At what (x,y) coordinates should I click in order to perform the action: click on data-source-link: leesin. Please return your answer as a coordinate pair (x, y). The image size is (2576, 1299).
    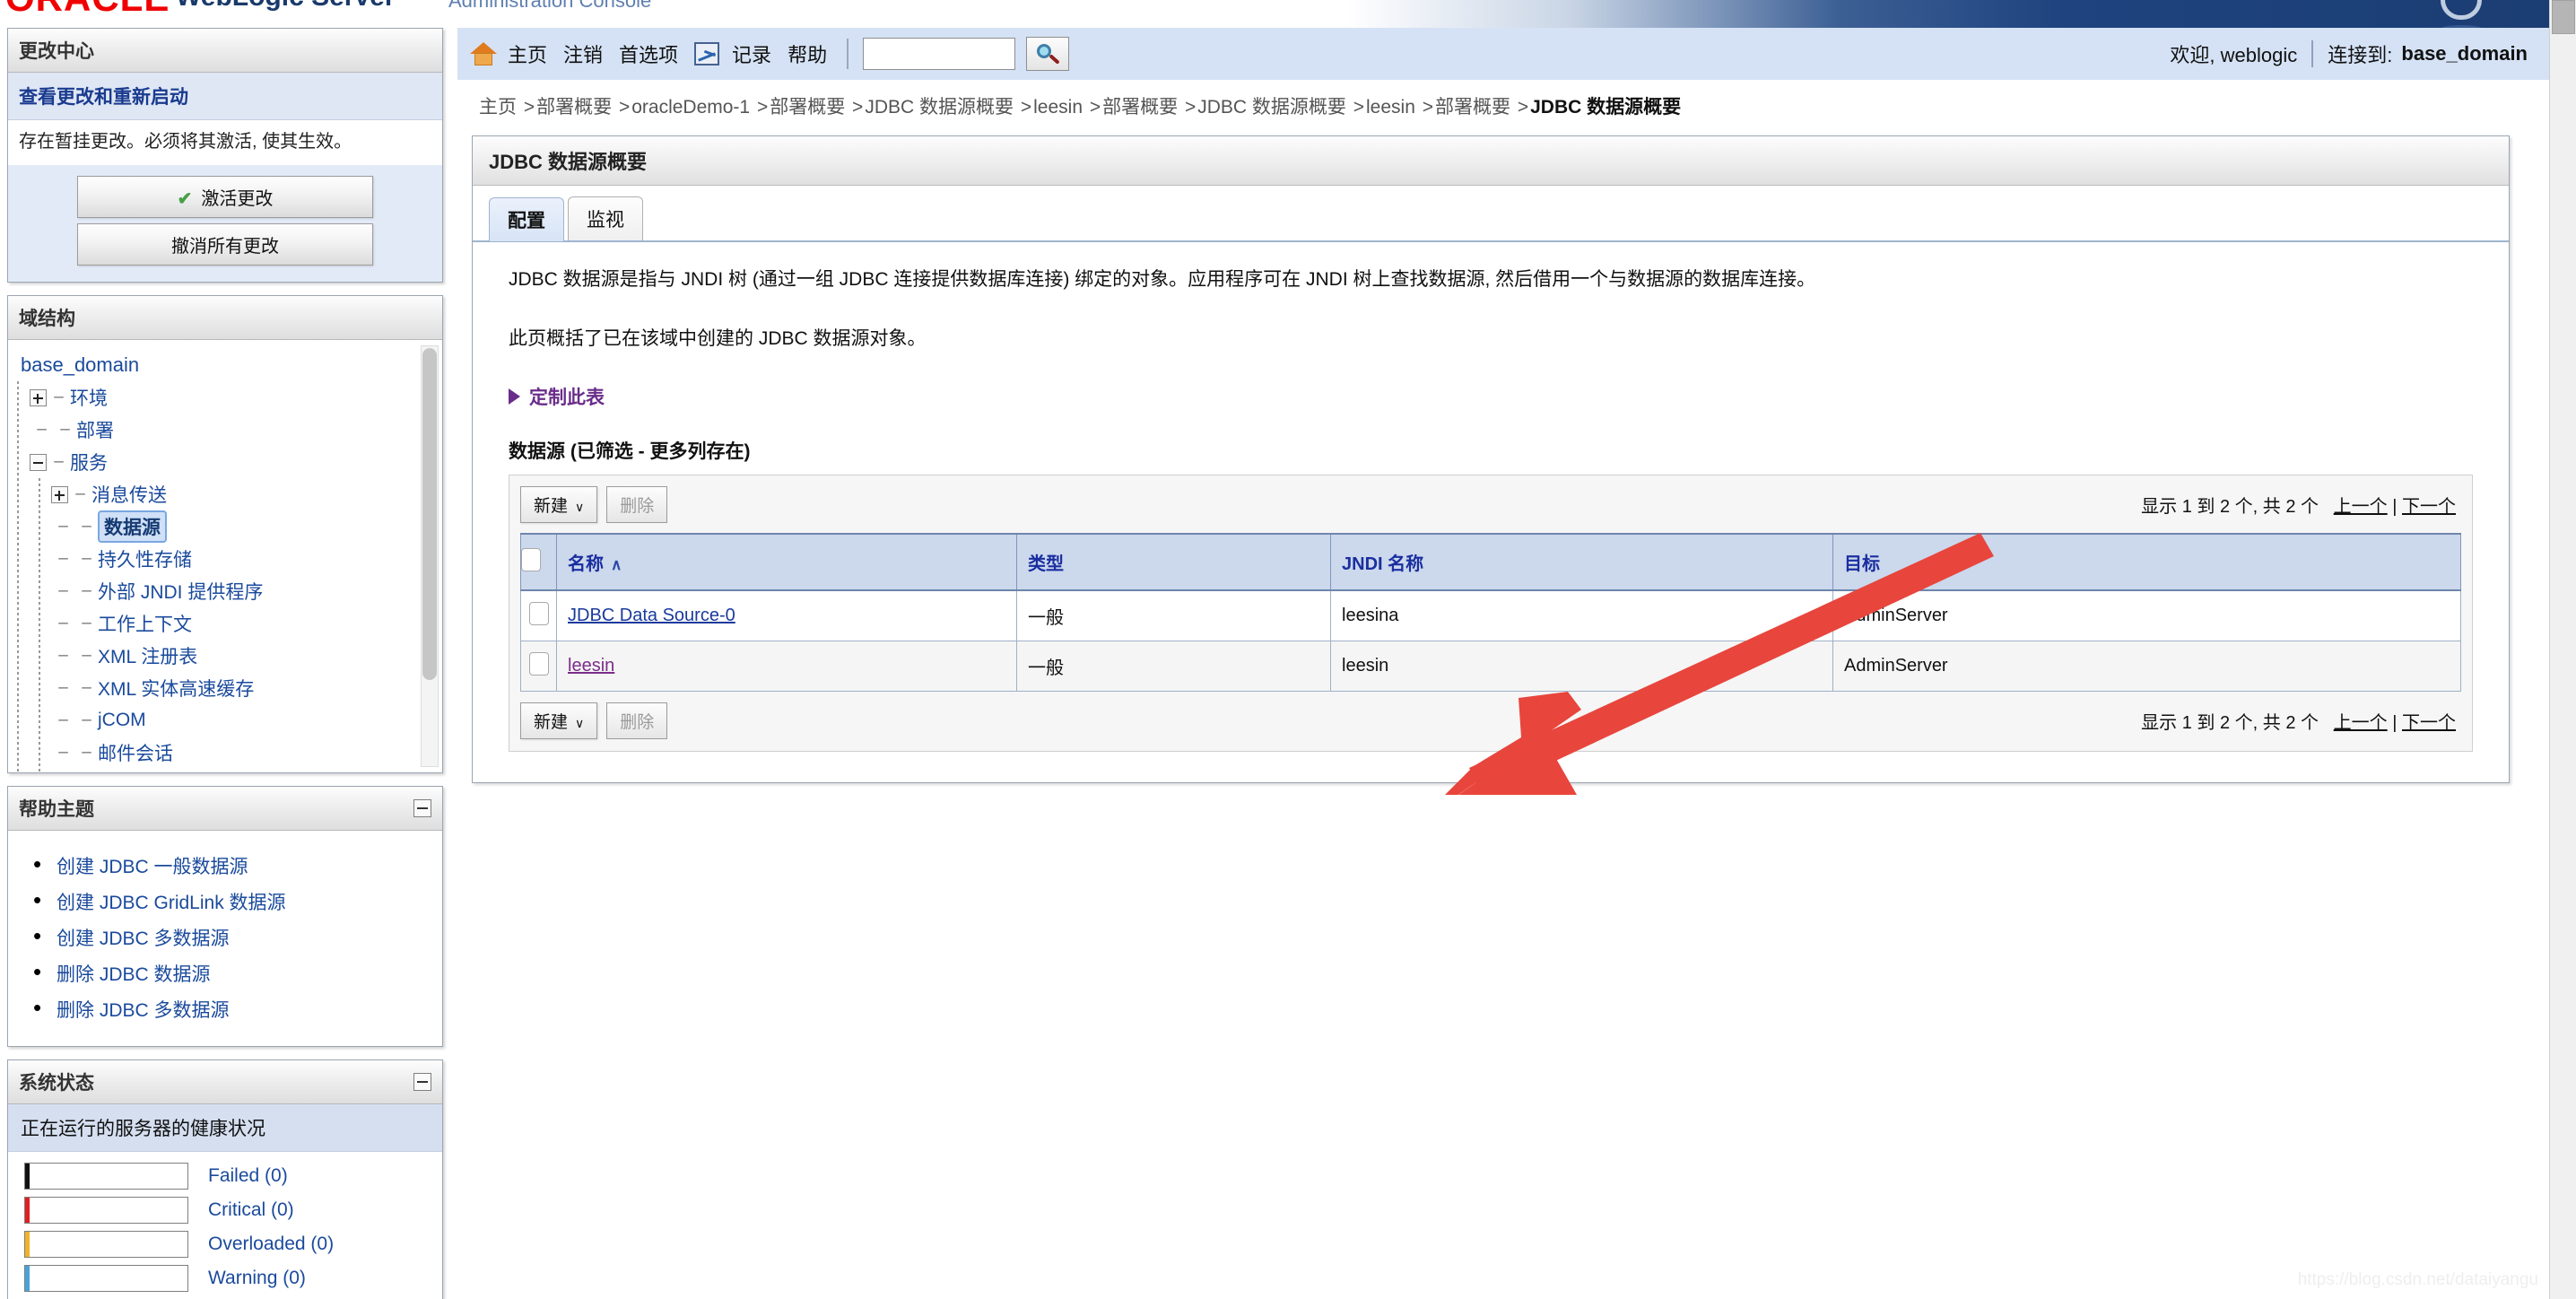
    Looking at the image, I should click on (591, 666).